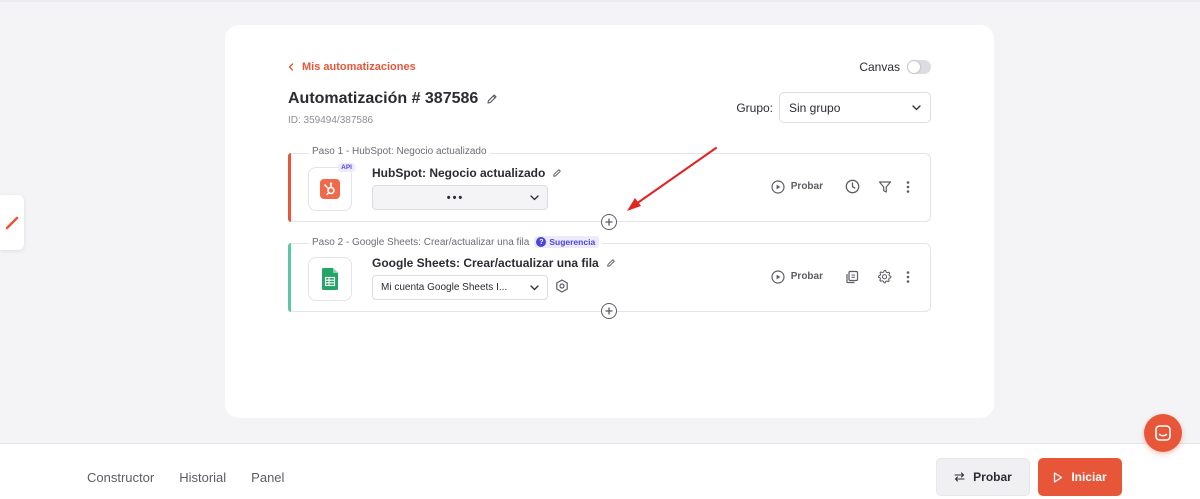 This screenshot has height=499, width=1200. What do you see at coordinates (267, 477) in the screenshot?
I see `tab-panel: Panel` at bounding box center [267, 477].